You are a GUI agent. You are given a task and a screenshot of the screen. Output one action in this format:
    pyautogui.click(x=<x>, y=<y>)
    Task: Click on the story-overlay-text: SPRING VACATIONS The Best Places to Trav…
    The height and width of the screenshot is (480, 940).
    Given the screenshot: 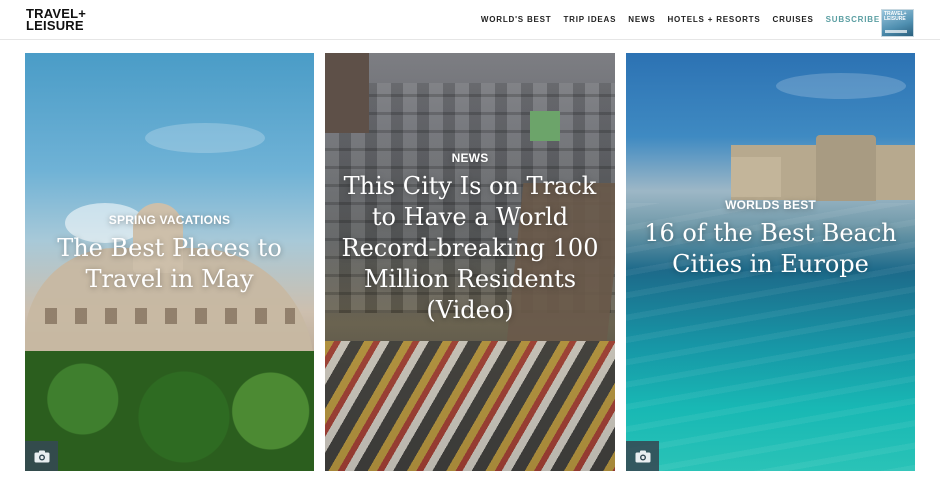 What is the action you would take?
    pyautogui.click(x=169, y=254)
    